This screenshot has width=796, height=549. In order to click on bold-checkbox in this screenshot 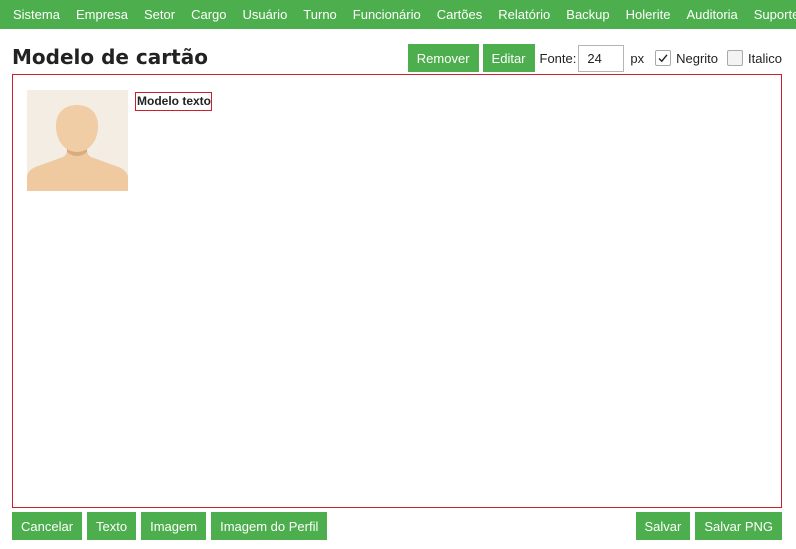, I will do `click(663, 58)`.